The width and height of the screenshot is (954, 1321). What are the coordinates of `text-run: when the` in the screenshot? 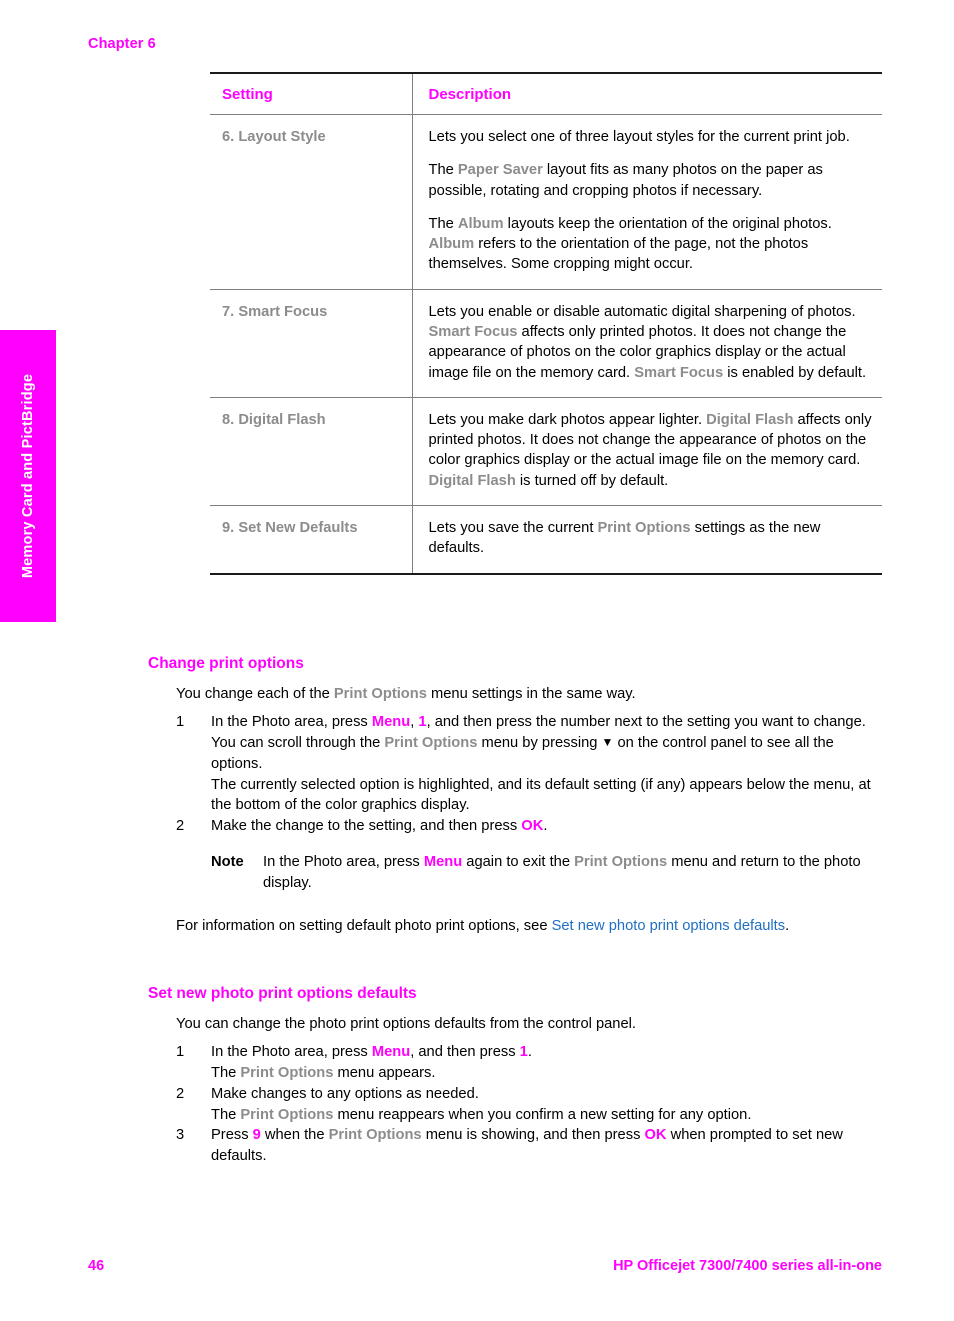 It's located at (294, 1135).